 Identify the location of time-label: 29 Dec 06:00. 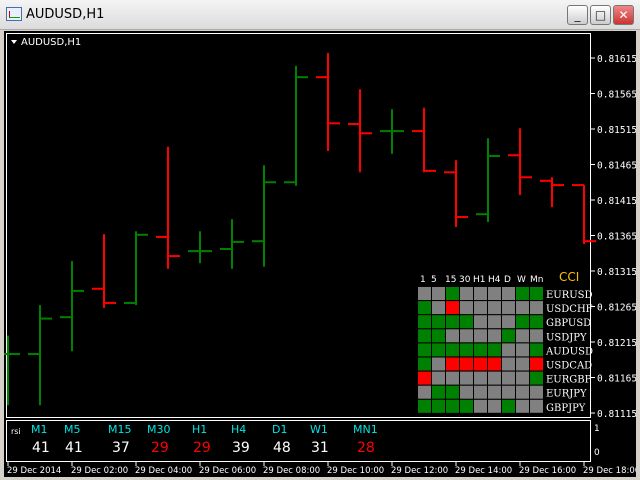
(227, 471).